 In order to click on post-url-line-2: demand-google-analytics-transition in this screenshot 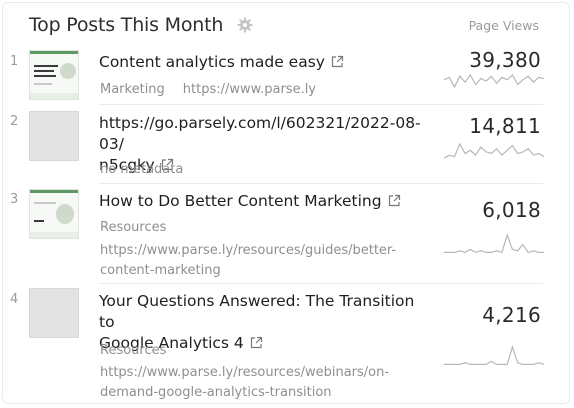, I will do `click(216, 392)`.